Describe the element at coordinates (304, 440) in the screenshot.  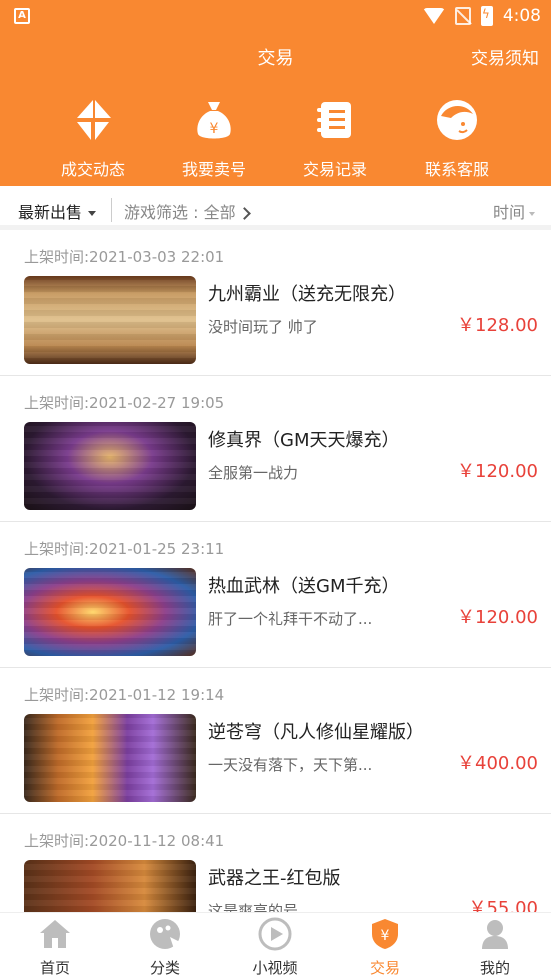
I see `listing-title: 修真界（GM天天爆充）` at that location.